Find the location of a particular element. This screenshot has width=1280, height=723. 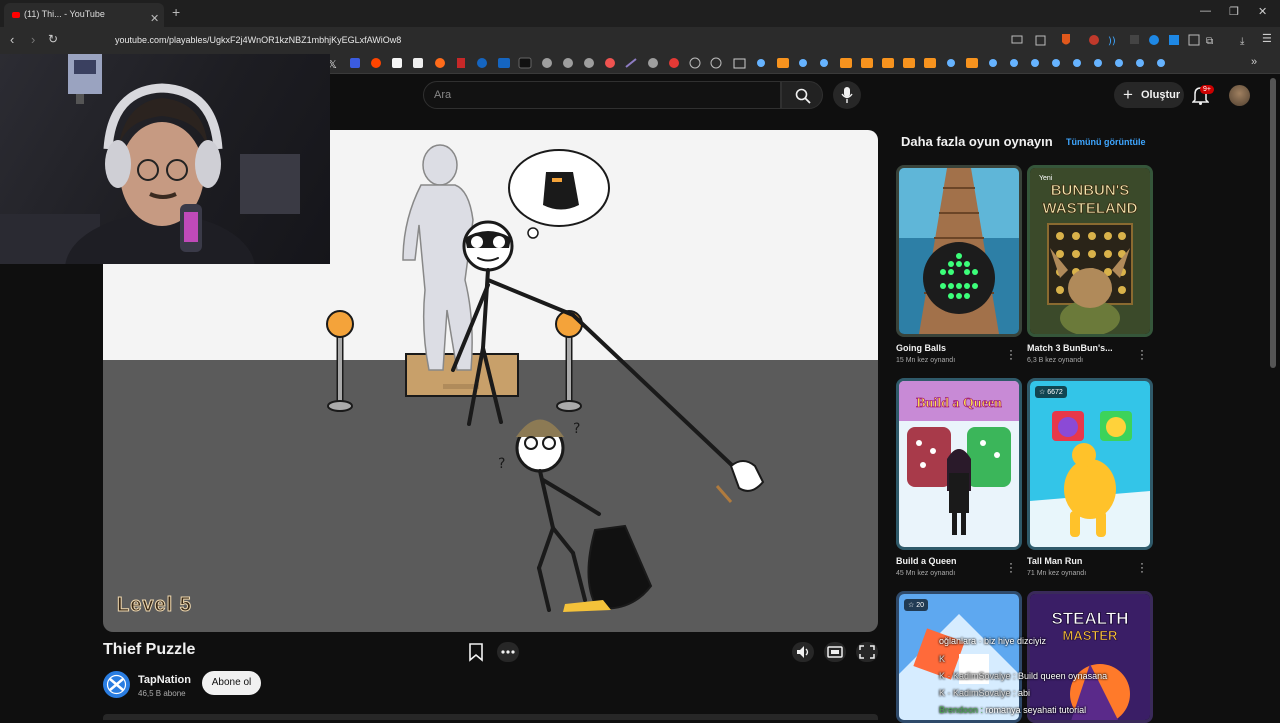

card-title: Build a Queen is located at coordinates (956, 561).